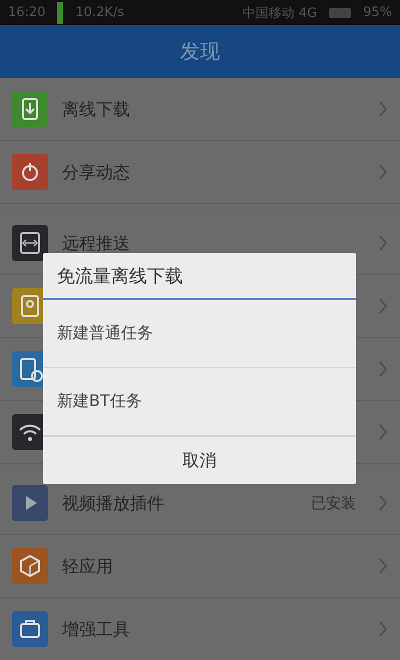 The height and width of the screenshot is (660, 400). What do you see at coordinates (99, 12) in the screenshot?
I see `network-speed: 10.2K/s` at bounding box center [99, 12].